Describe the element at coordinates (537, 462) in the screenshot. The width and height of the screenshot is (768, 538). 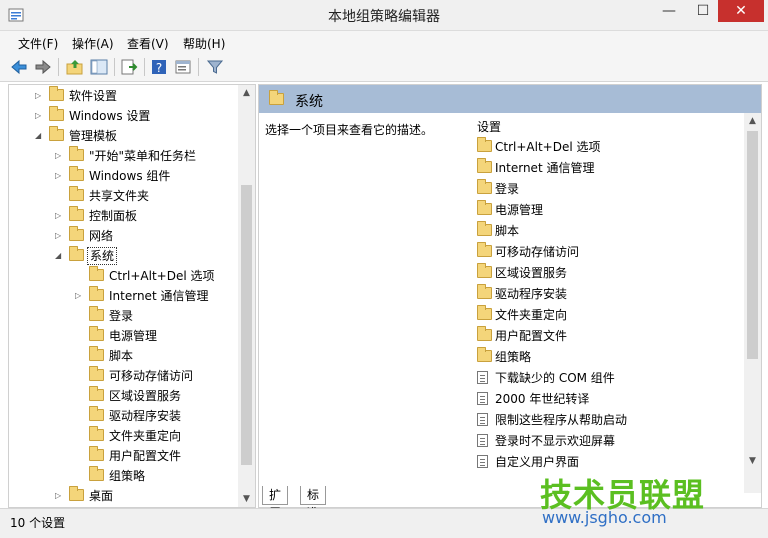
I see `settings-item-label: 自定义用户界面` at that location.